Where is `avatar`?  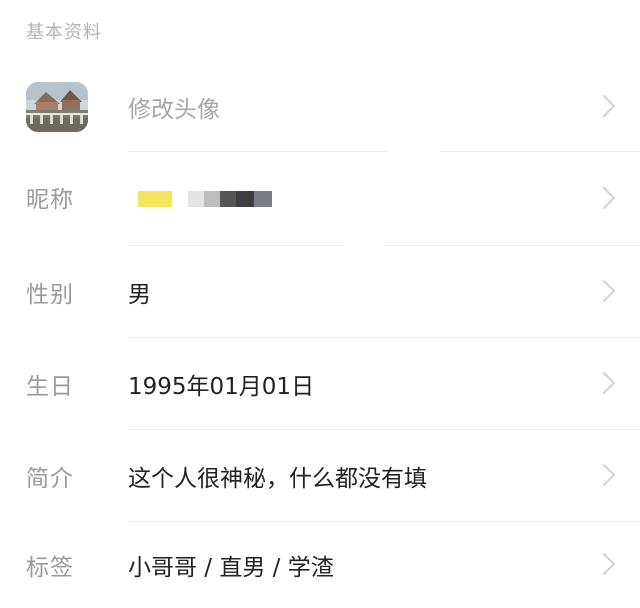 avatar is located at coordinates (57, 107).